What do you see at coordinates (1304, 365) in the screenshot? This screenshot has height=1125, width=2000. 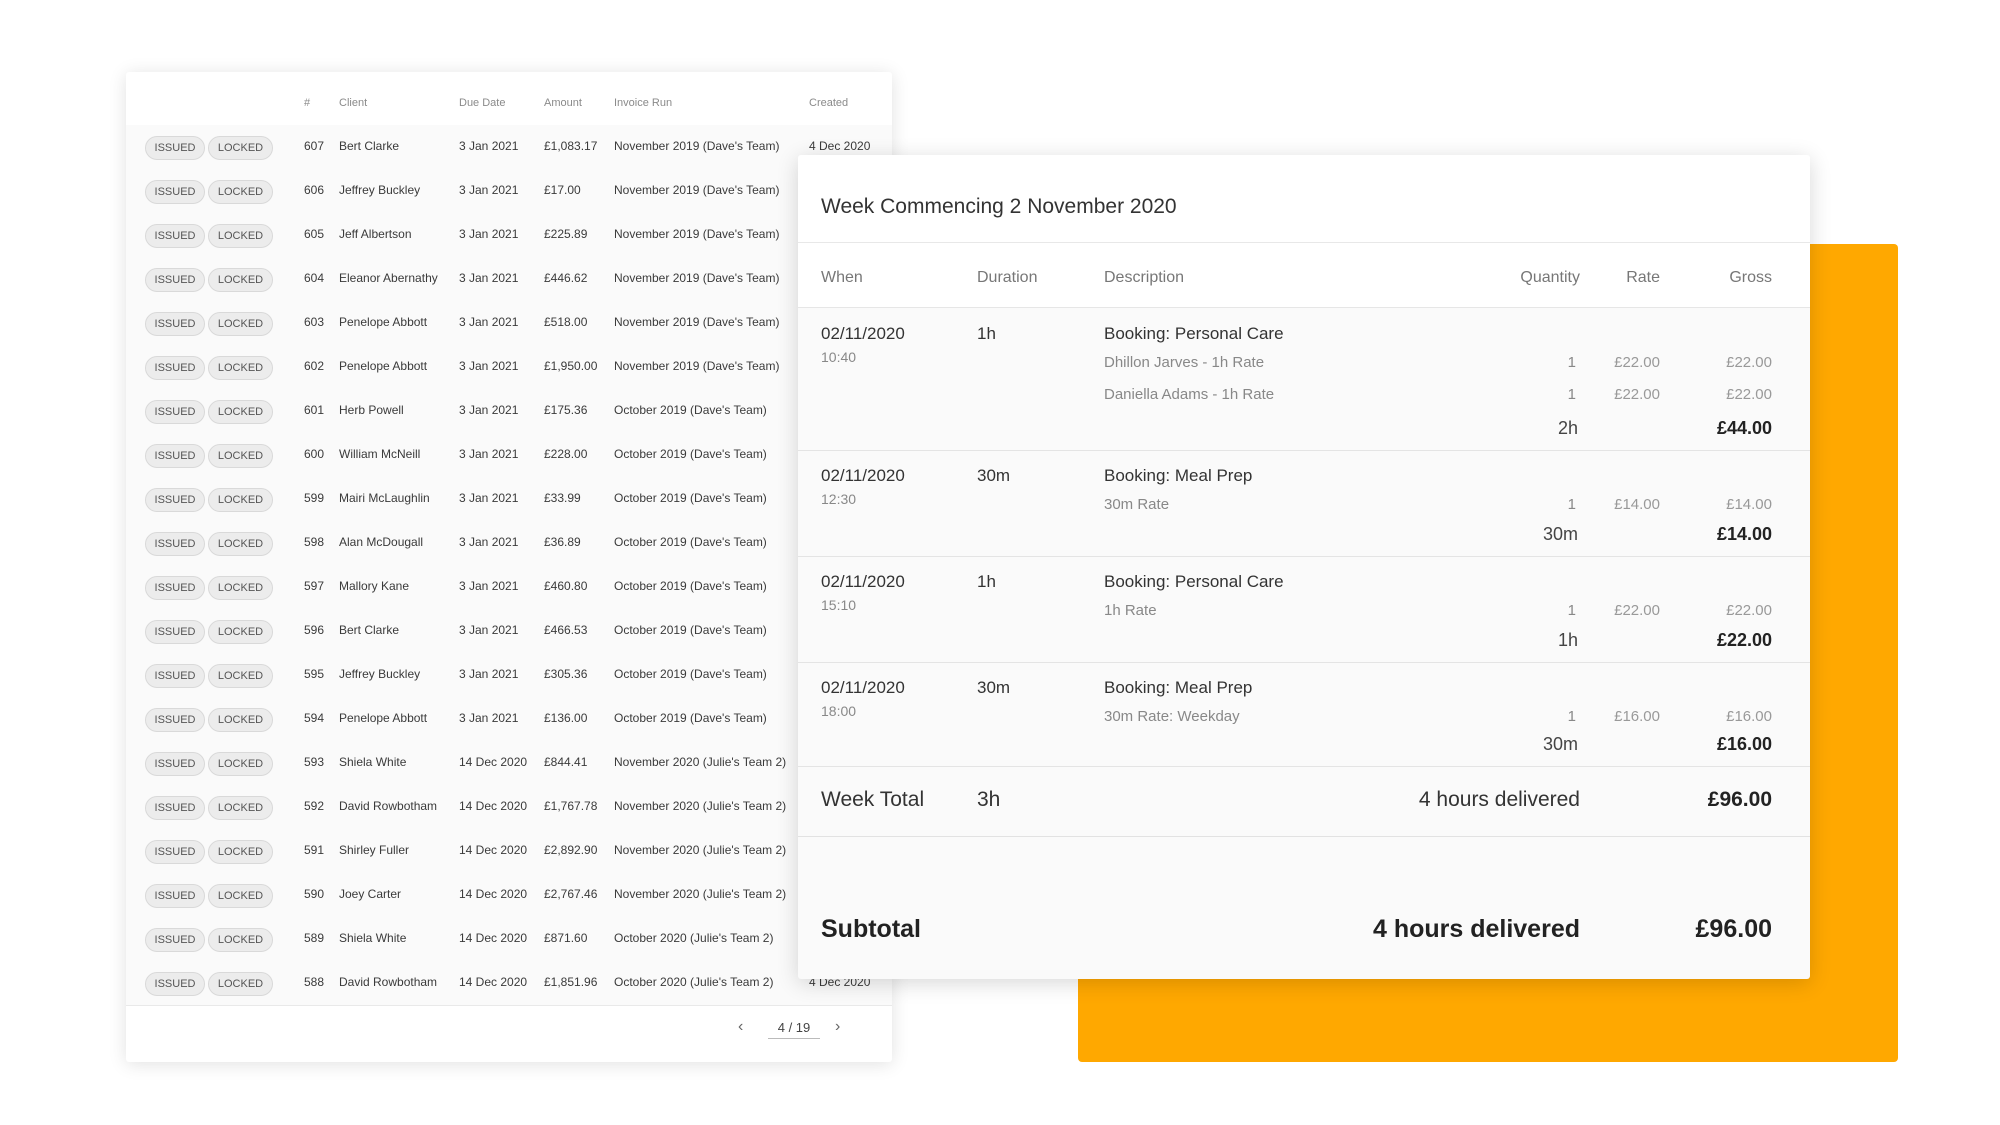 I see `booking-line-item: Dhillon Jarves - 1h Rate 1 £22.00 £22.00` at bounding box center [1304, 365].